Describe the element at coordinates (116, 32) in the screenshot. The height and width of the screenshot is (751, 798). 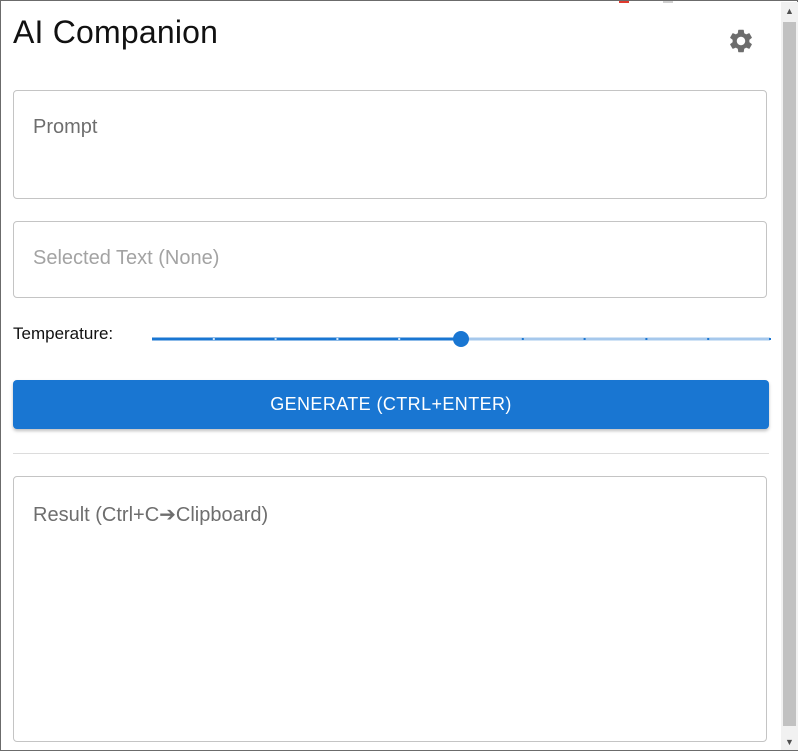
I see `page-title: AI Companion` at that location.